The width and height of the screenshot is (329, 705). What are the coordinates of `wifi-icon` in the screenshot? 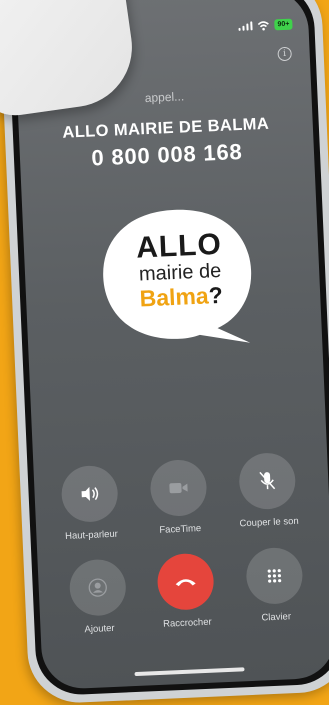 It's located at (263, 25).